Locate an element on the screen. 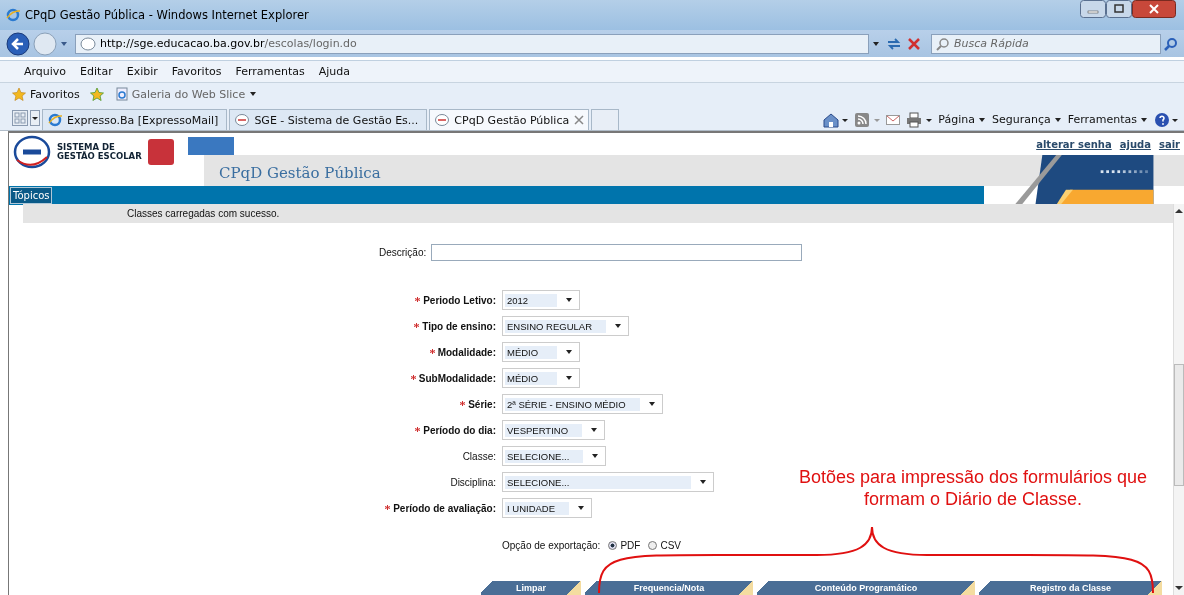  printer-icon is located at coordinates (919, 119).